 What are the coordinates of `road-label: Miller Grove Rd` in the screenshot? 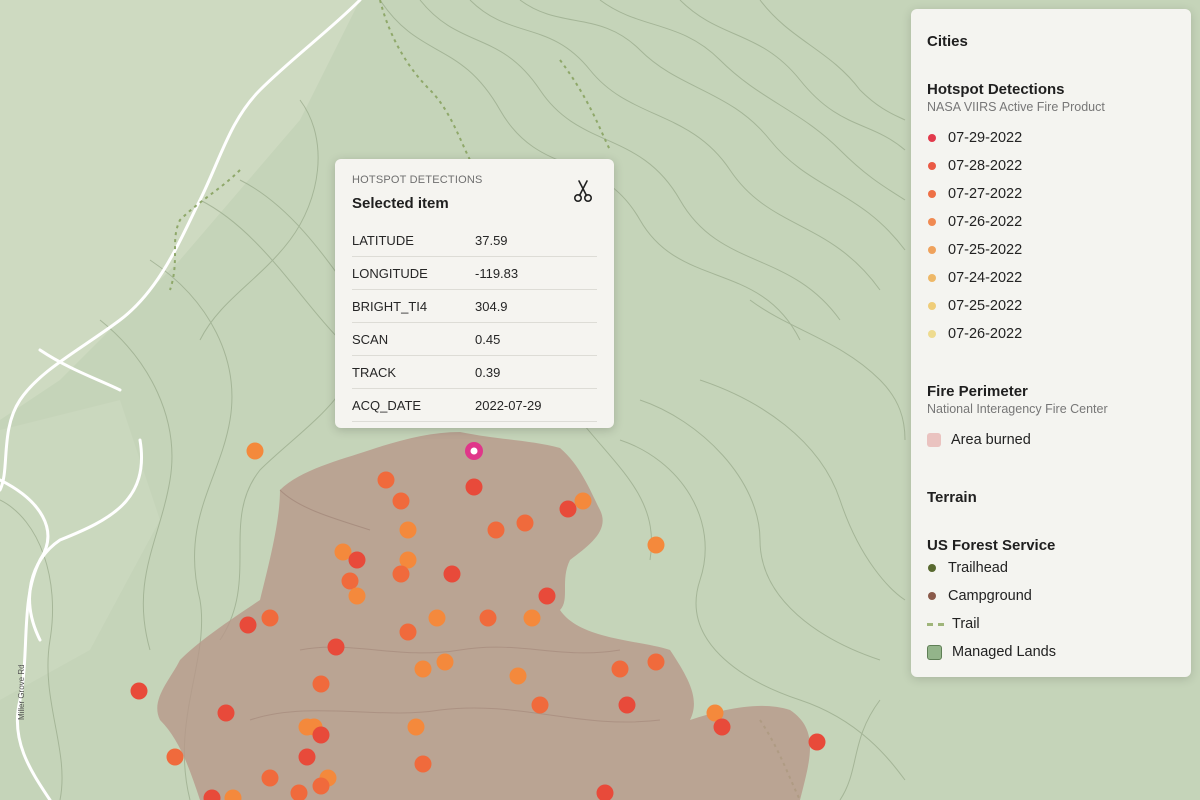 It's located at (21, 692).